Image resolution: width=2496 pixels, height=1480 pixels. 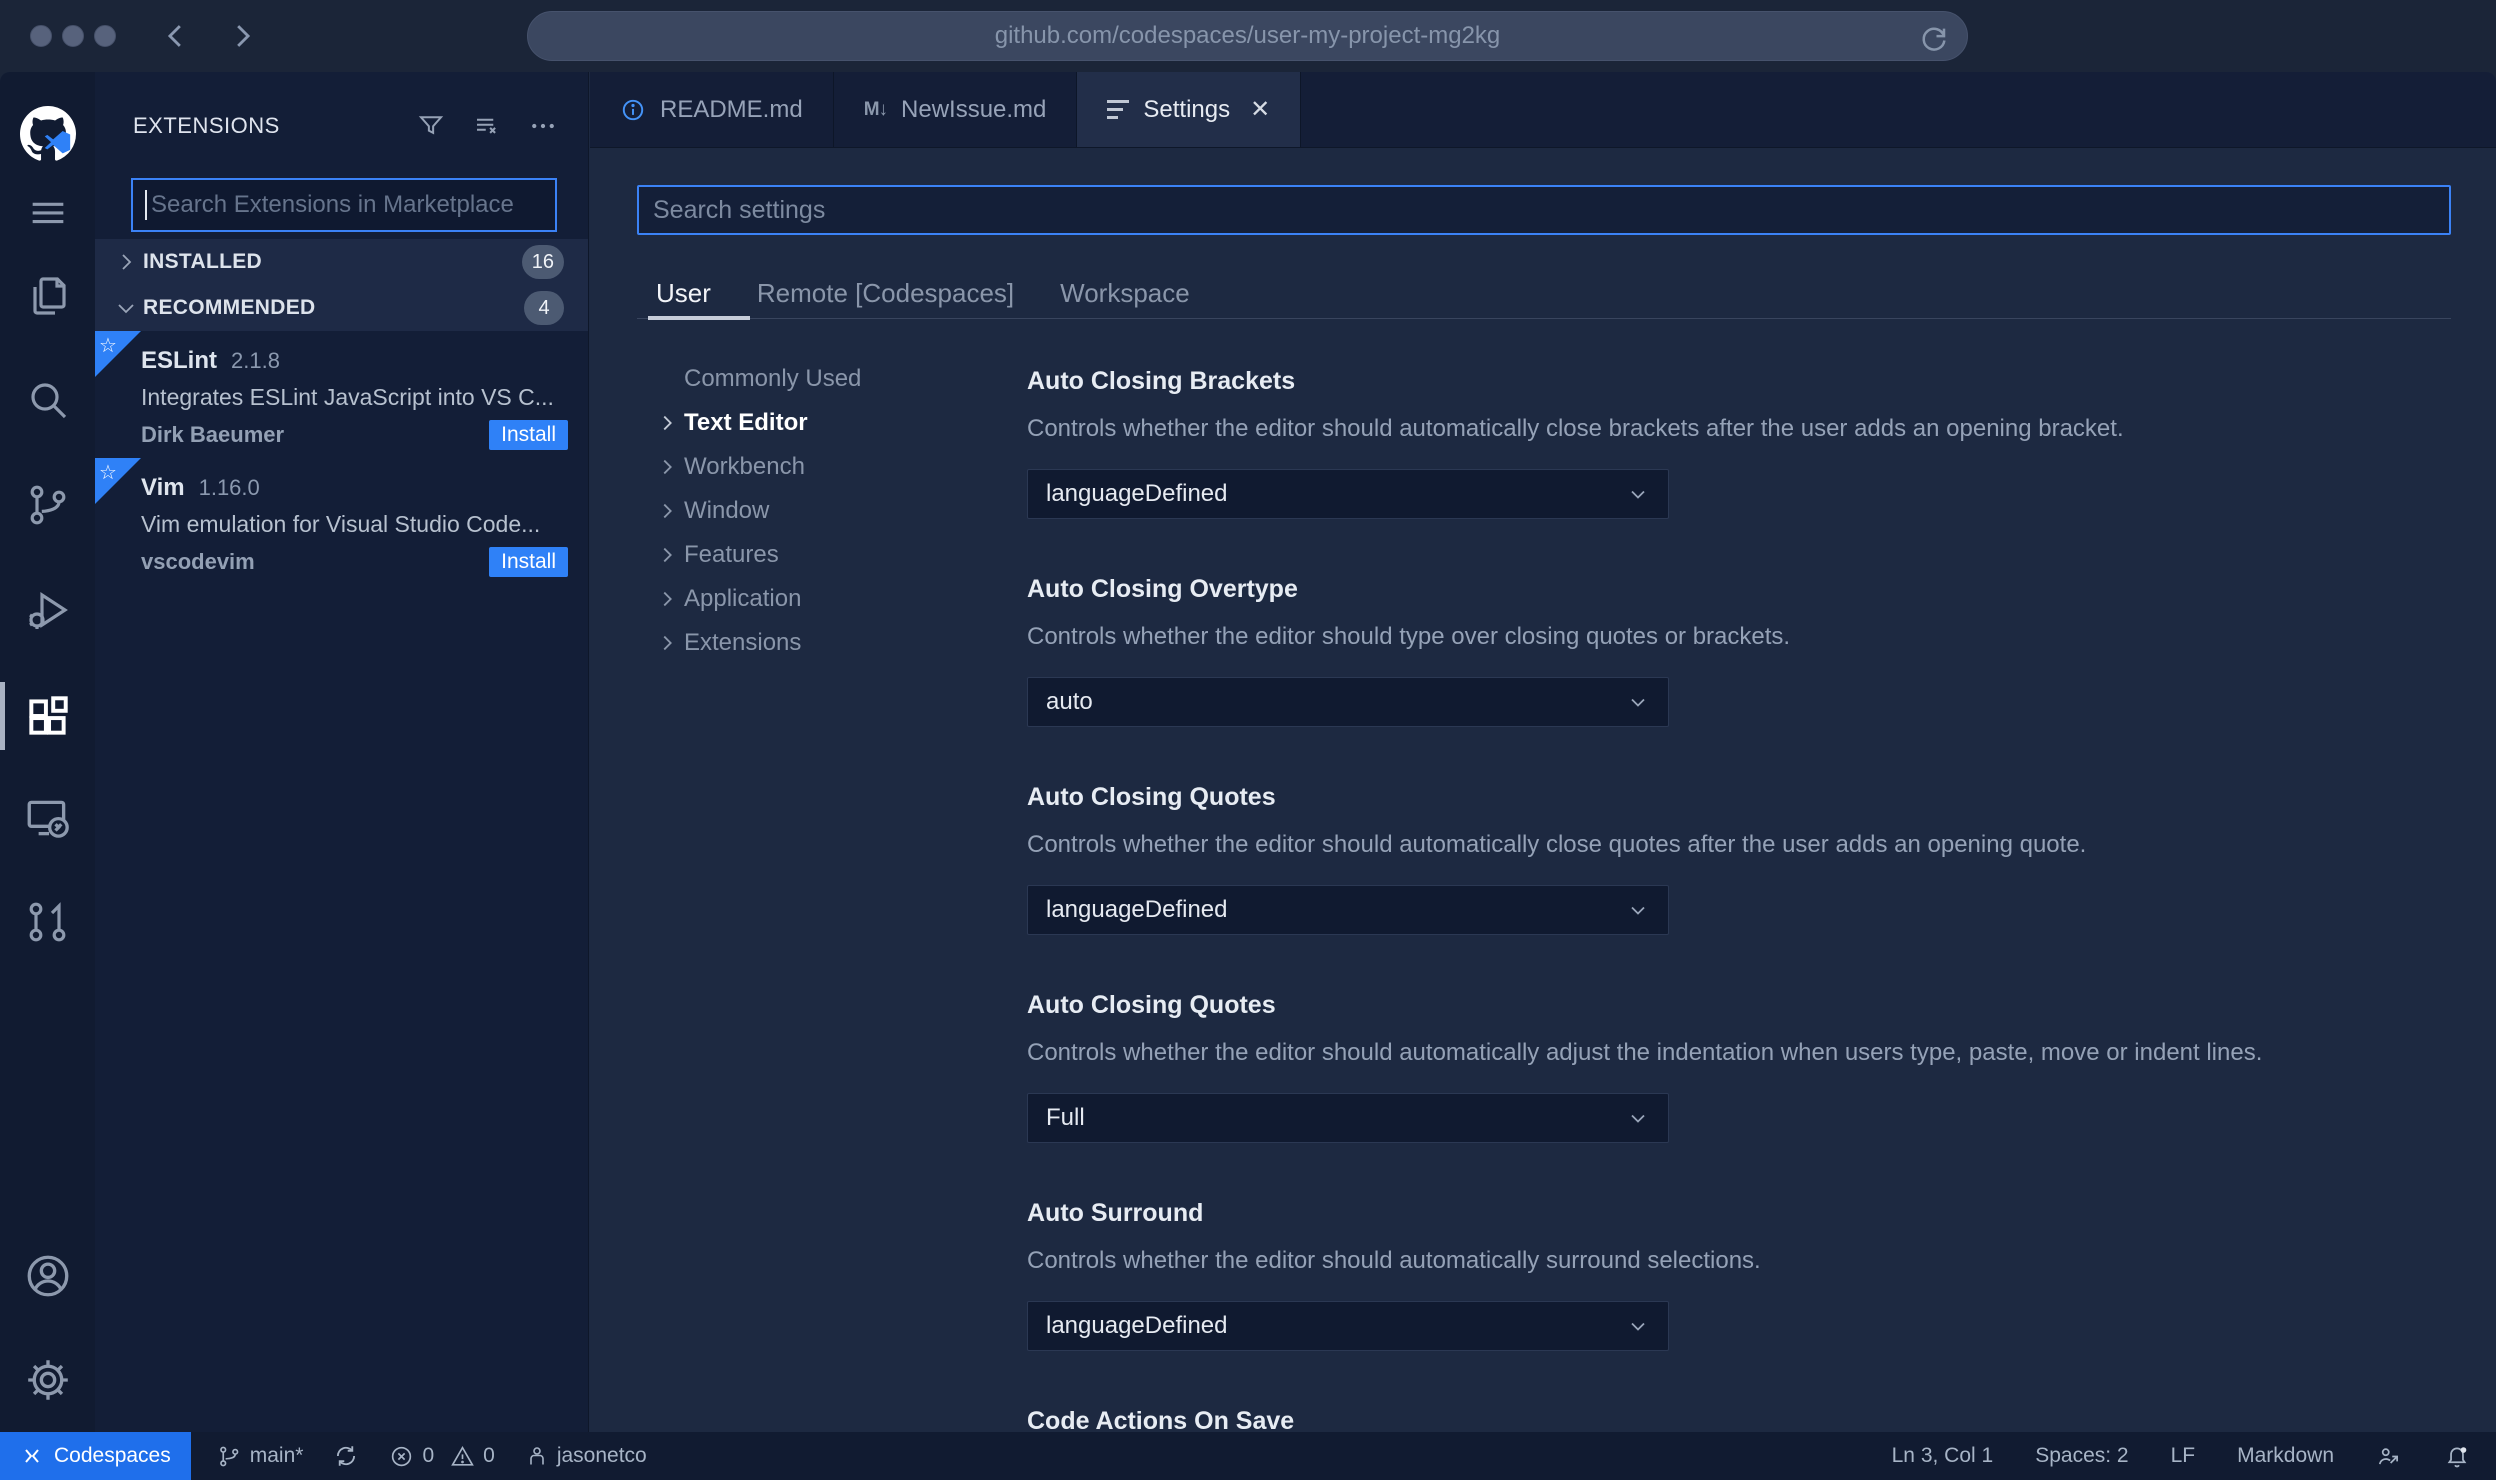 I want to click on tab-settings: Settings ✕, so click(x=1189, y=109).